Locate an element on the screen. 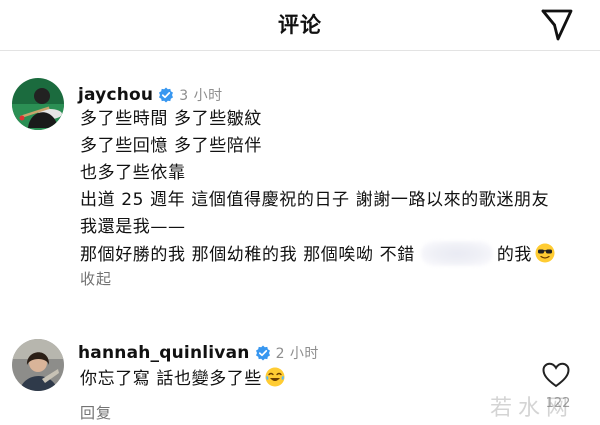 The image size is (600, 425). blurred-text is located at coordinates (456, 253).